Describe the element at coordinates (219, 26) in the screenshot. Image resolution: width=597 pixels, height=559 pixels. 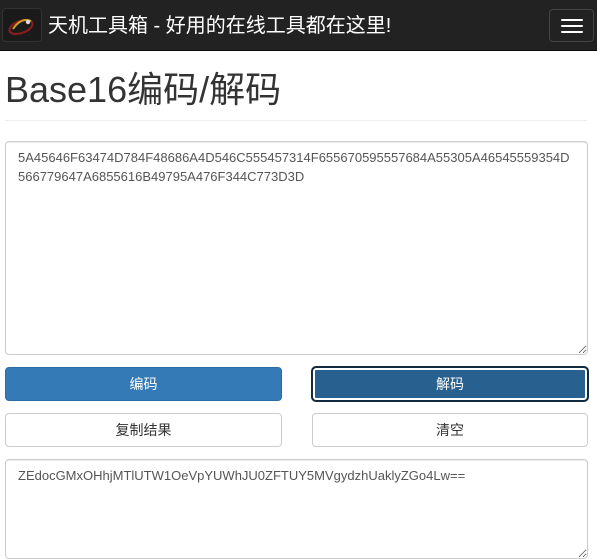
I see `brand-title: 天机工具箱 - 好用的在线工具都在这里!` at that location.